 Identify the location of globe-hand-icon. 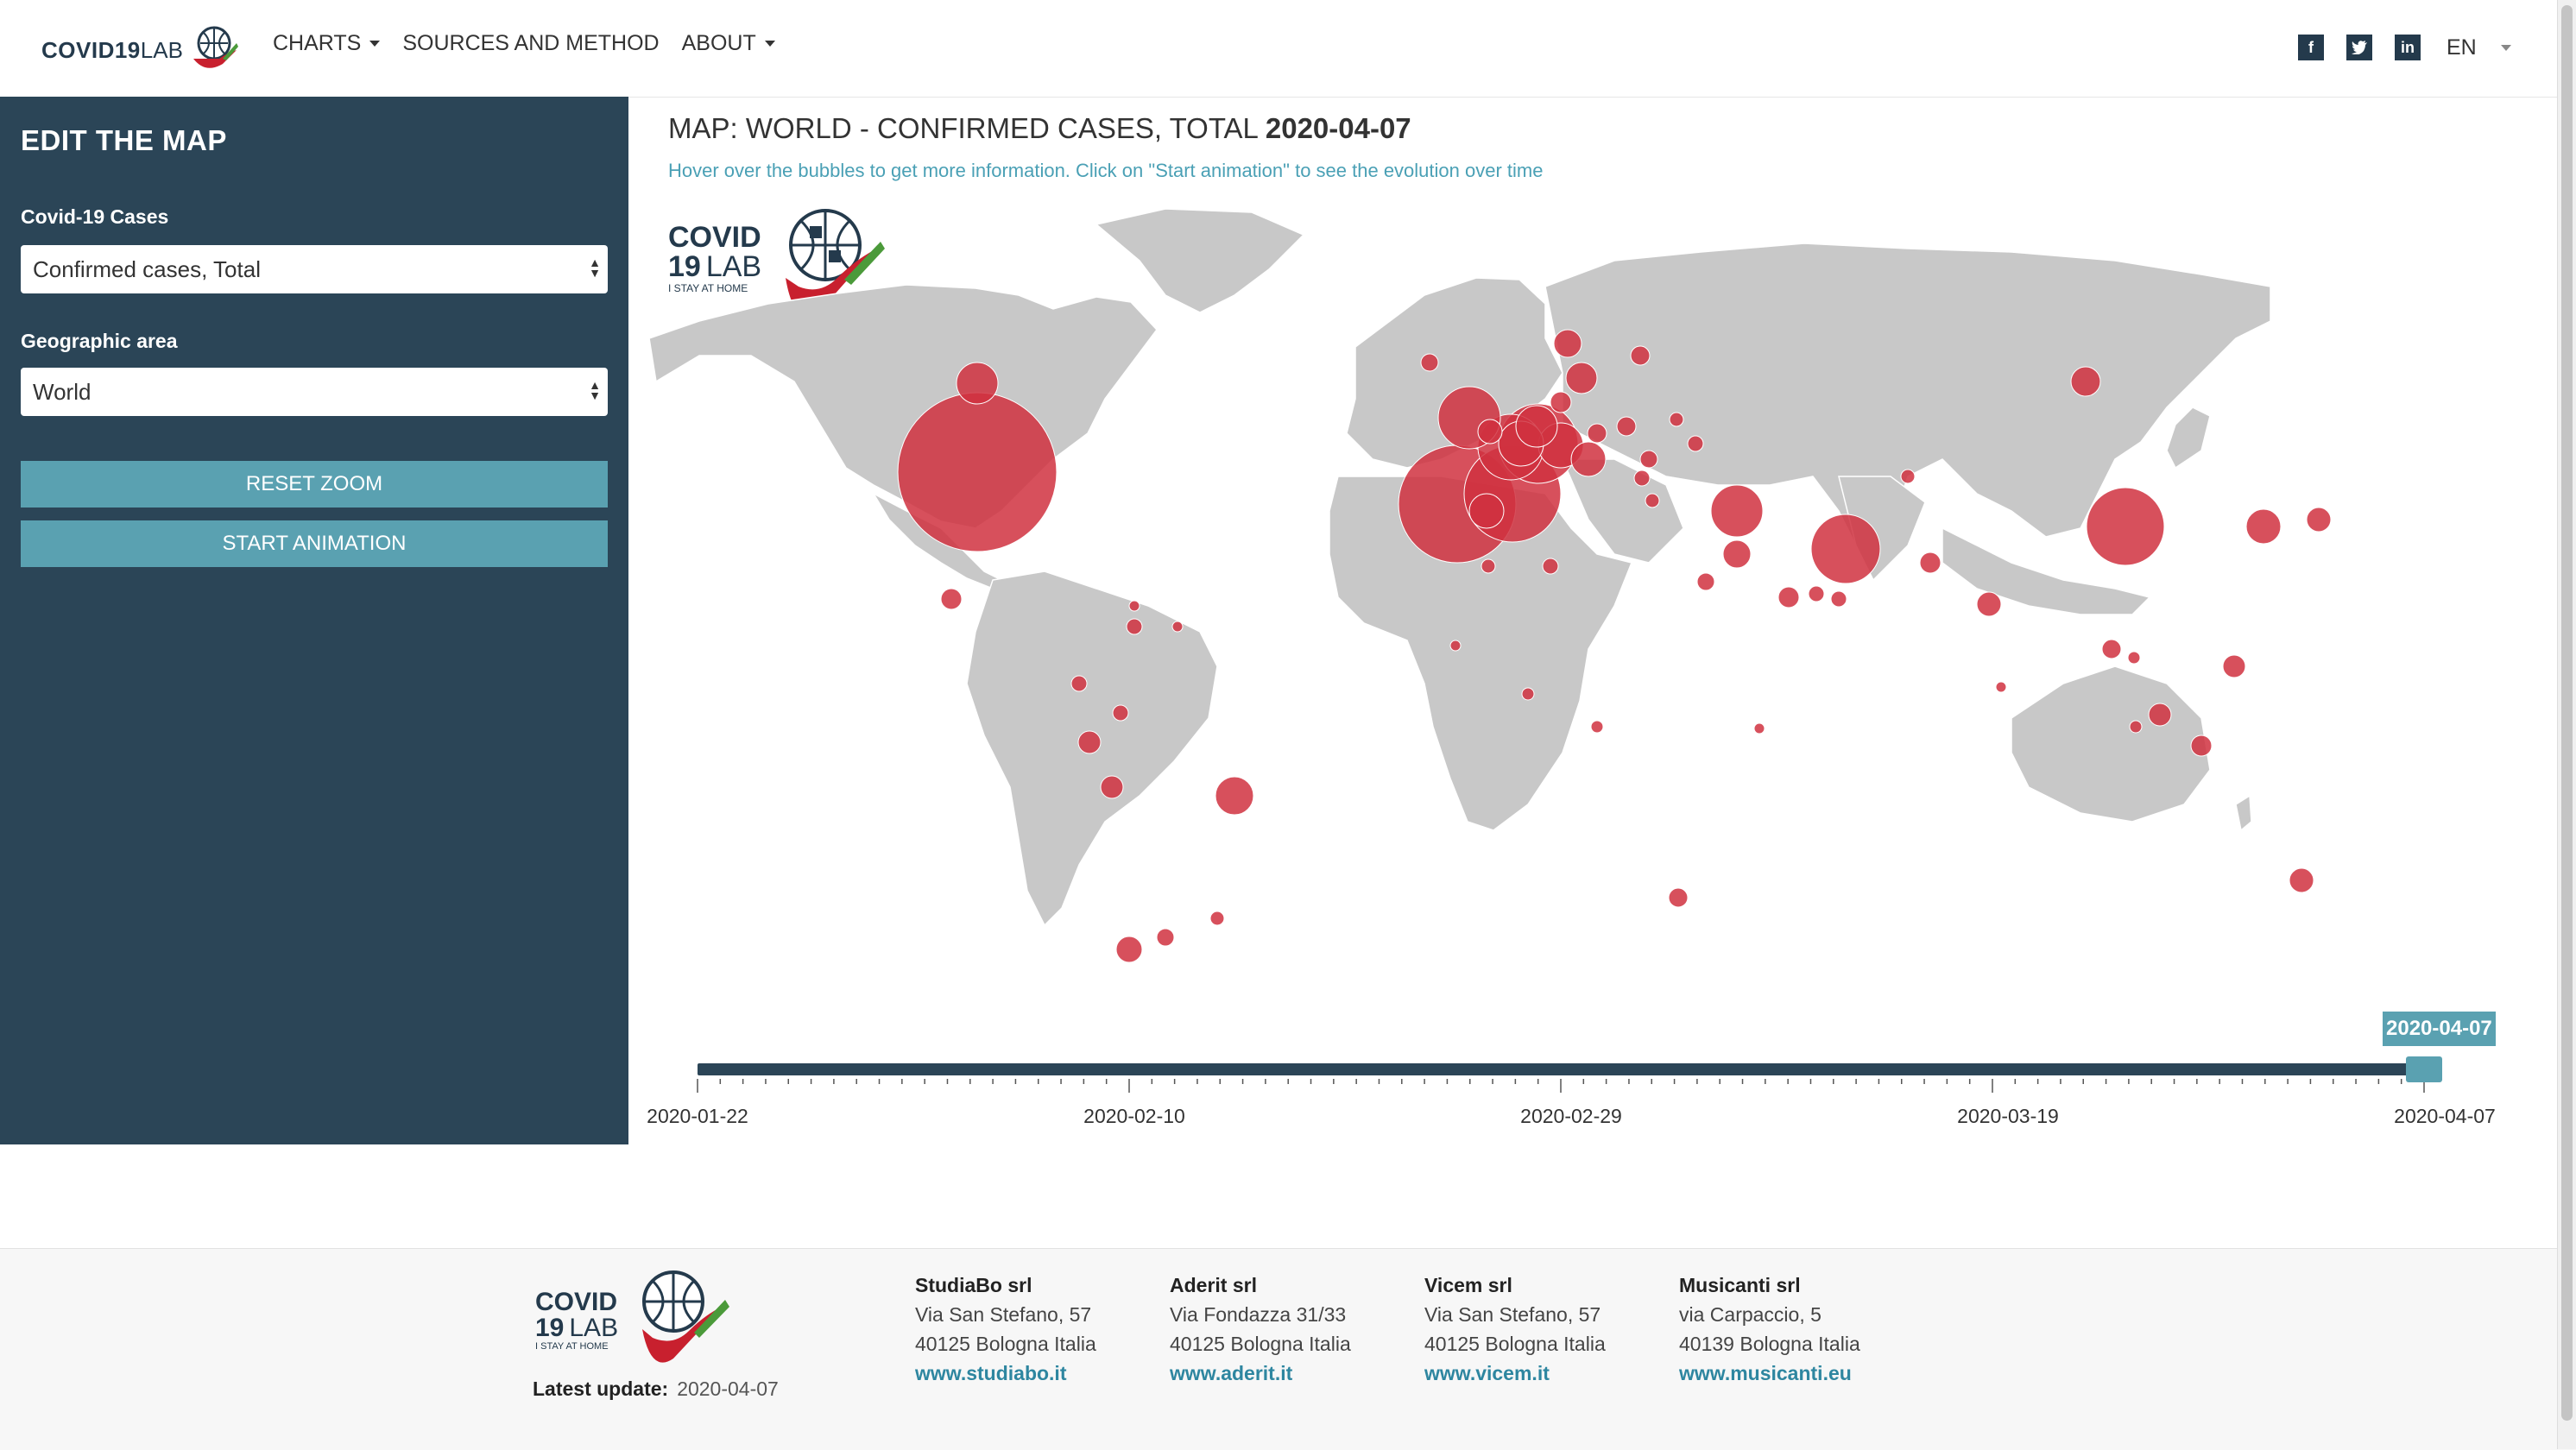
(215, 47).